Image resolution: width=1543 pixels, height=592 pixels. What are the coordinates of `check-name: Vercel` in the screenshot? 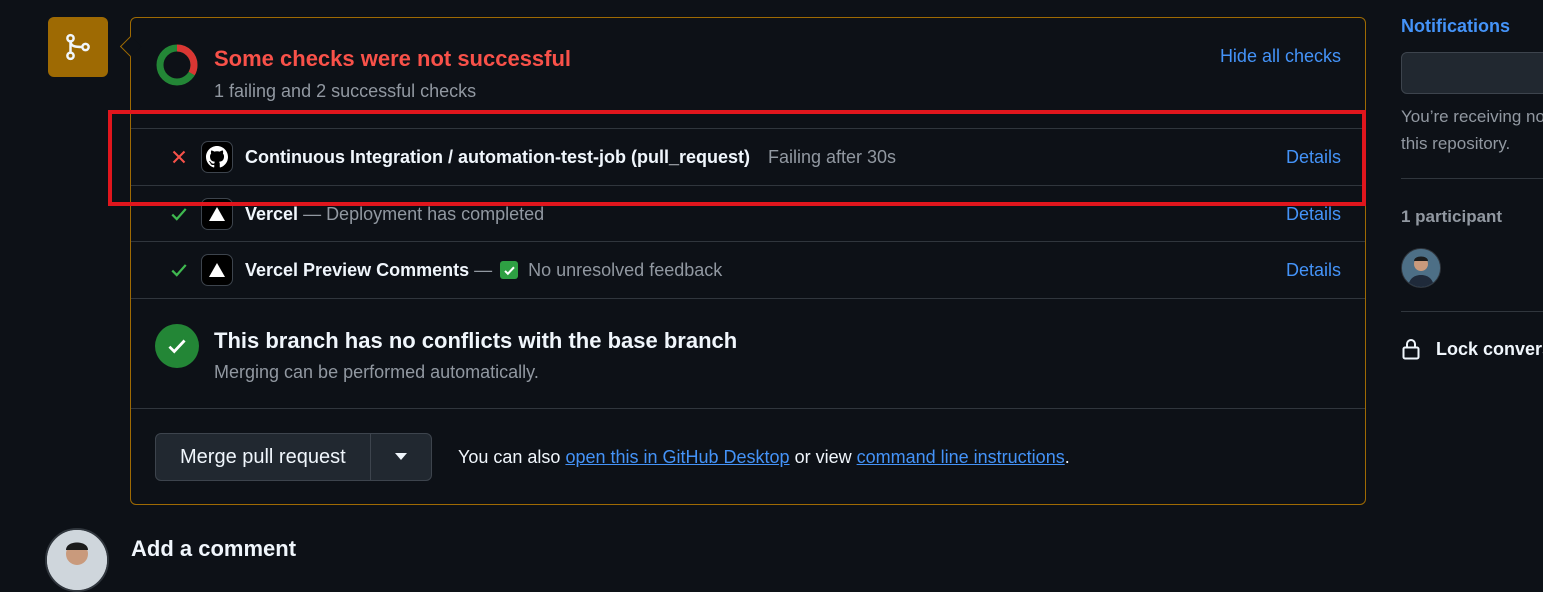 It's located at (272, 213).